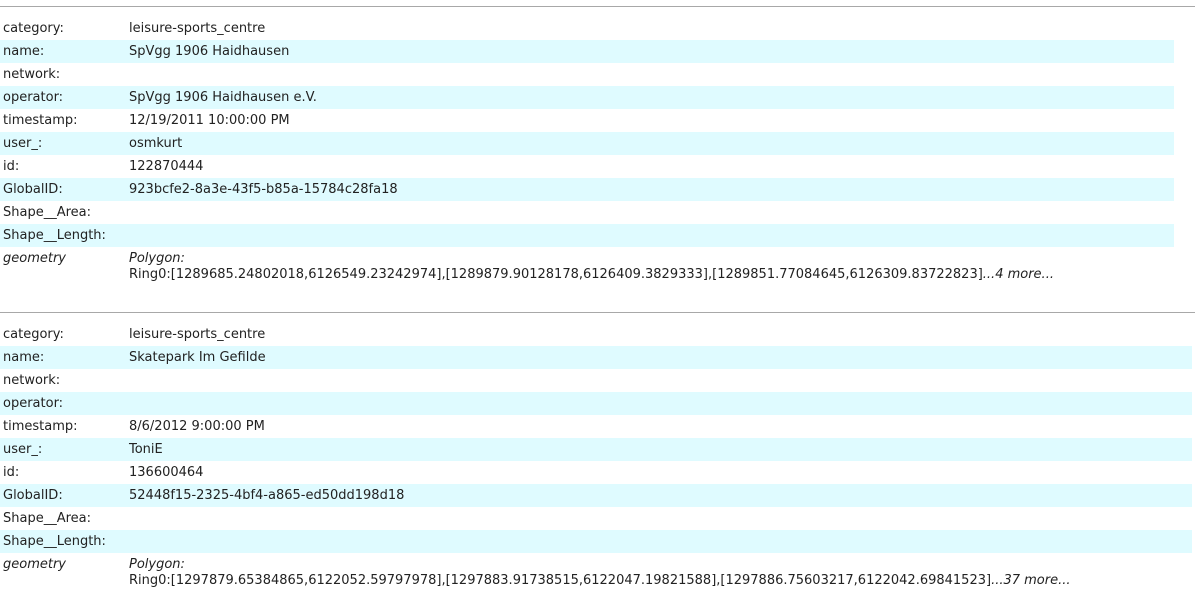 The height and width of the screenshot is (615, 1195). I want to click on attribute-value: SpVgg 1906 Haidhausen, so click(650, 51).